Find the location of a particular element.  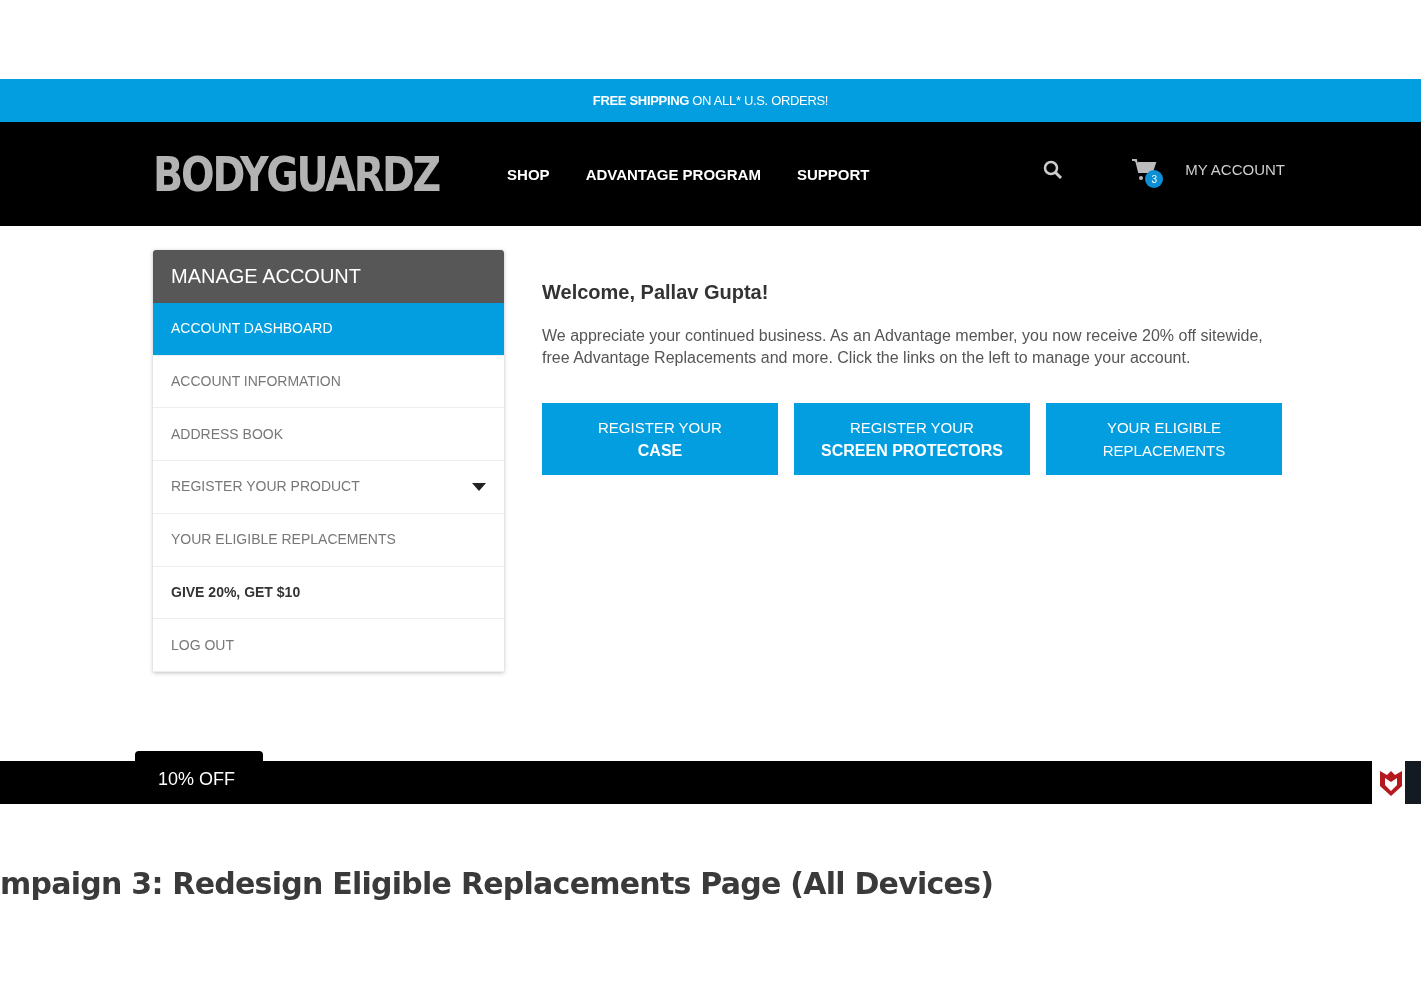

menu-item: GIVE 20%, GET $10 is located at coordinates (328, 593).